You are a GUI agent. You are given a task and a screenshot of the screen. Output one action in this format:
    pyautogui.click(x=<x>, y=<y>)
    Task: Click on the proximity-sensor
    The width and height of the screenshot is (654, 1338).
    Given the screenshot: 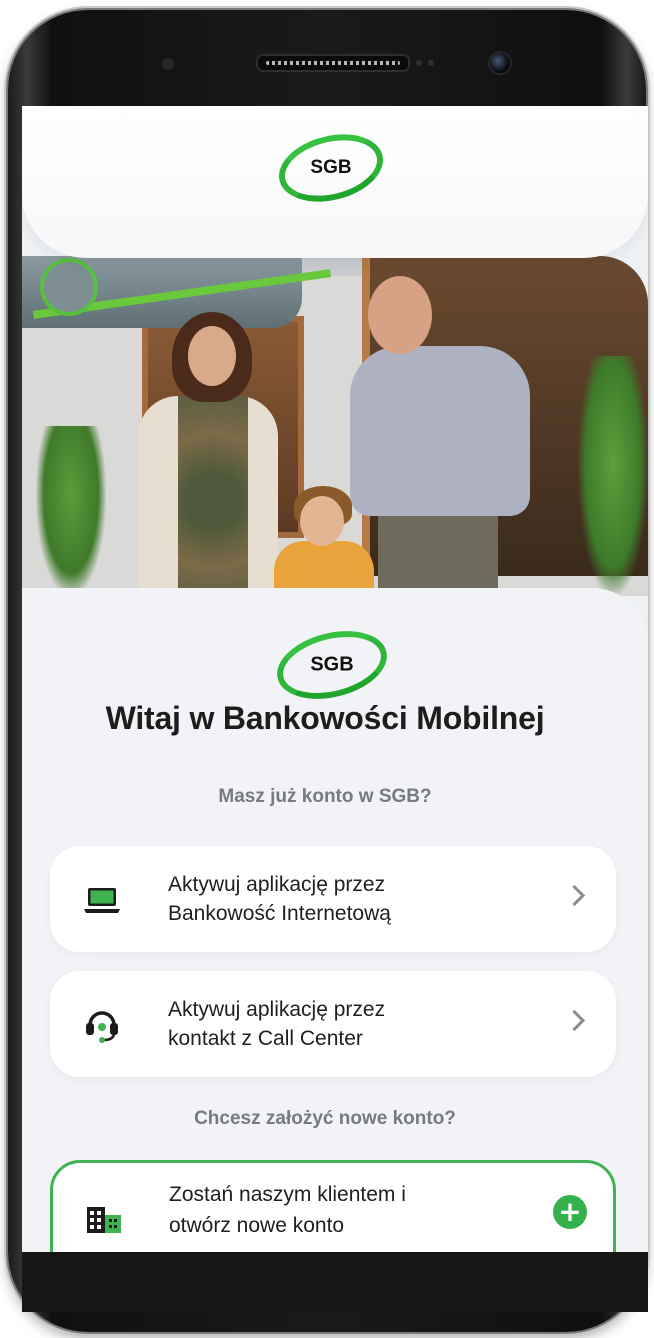 What is the action you would take?
    pyautogui.click(x=168, y=64)
    